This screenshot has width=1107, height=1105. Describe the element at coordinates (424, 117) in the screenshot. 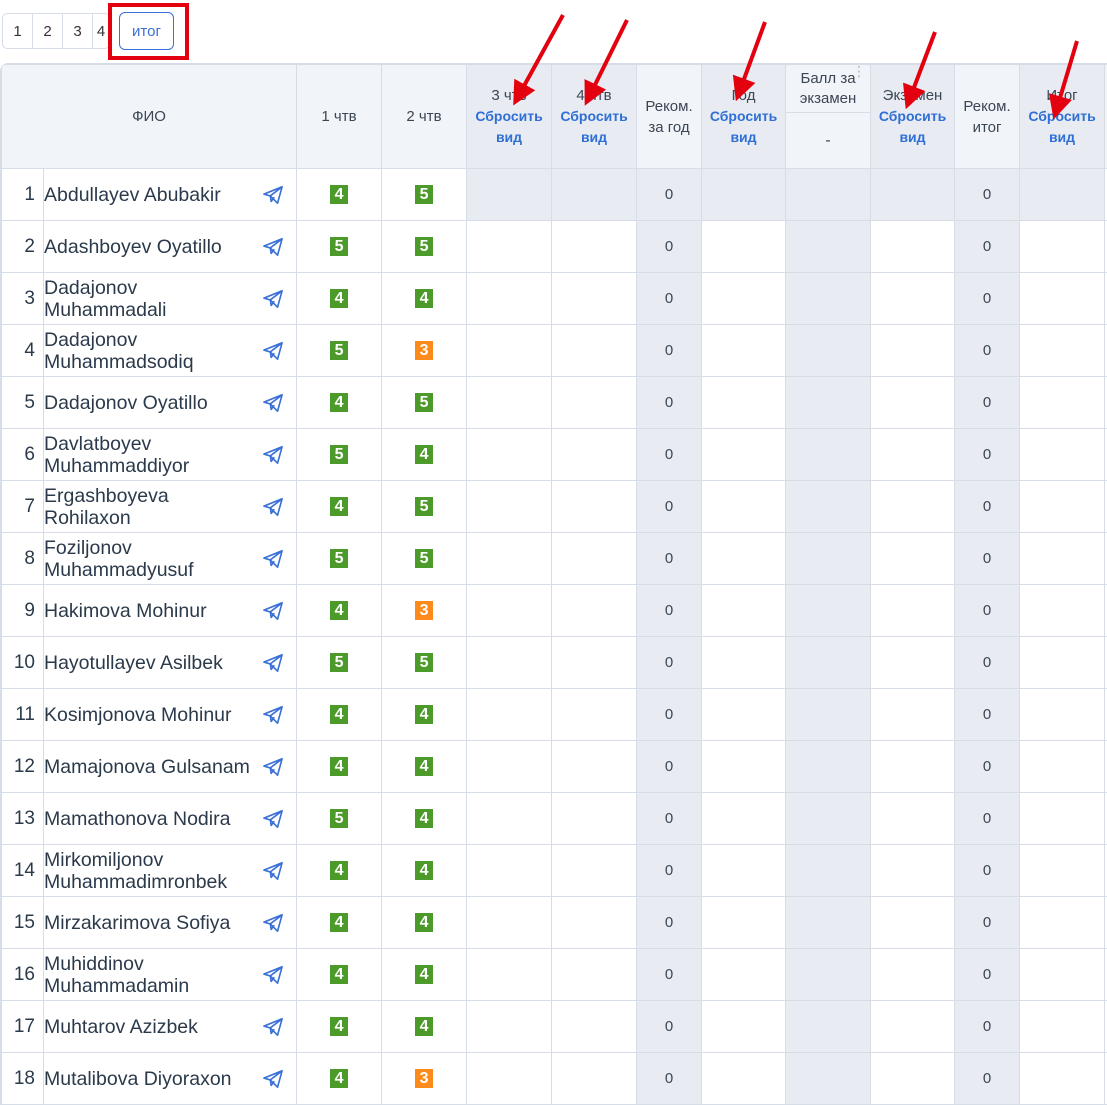

I see `col-header-q2: 2 чтв` at that location.